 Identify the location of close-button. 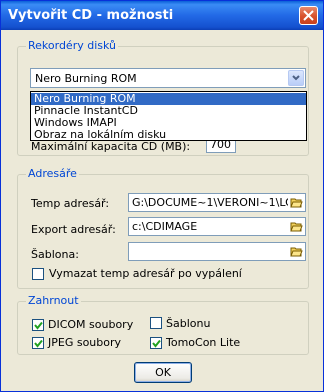
(308, 15).